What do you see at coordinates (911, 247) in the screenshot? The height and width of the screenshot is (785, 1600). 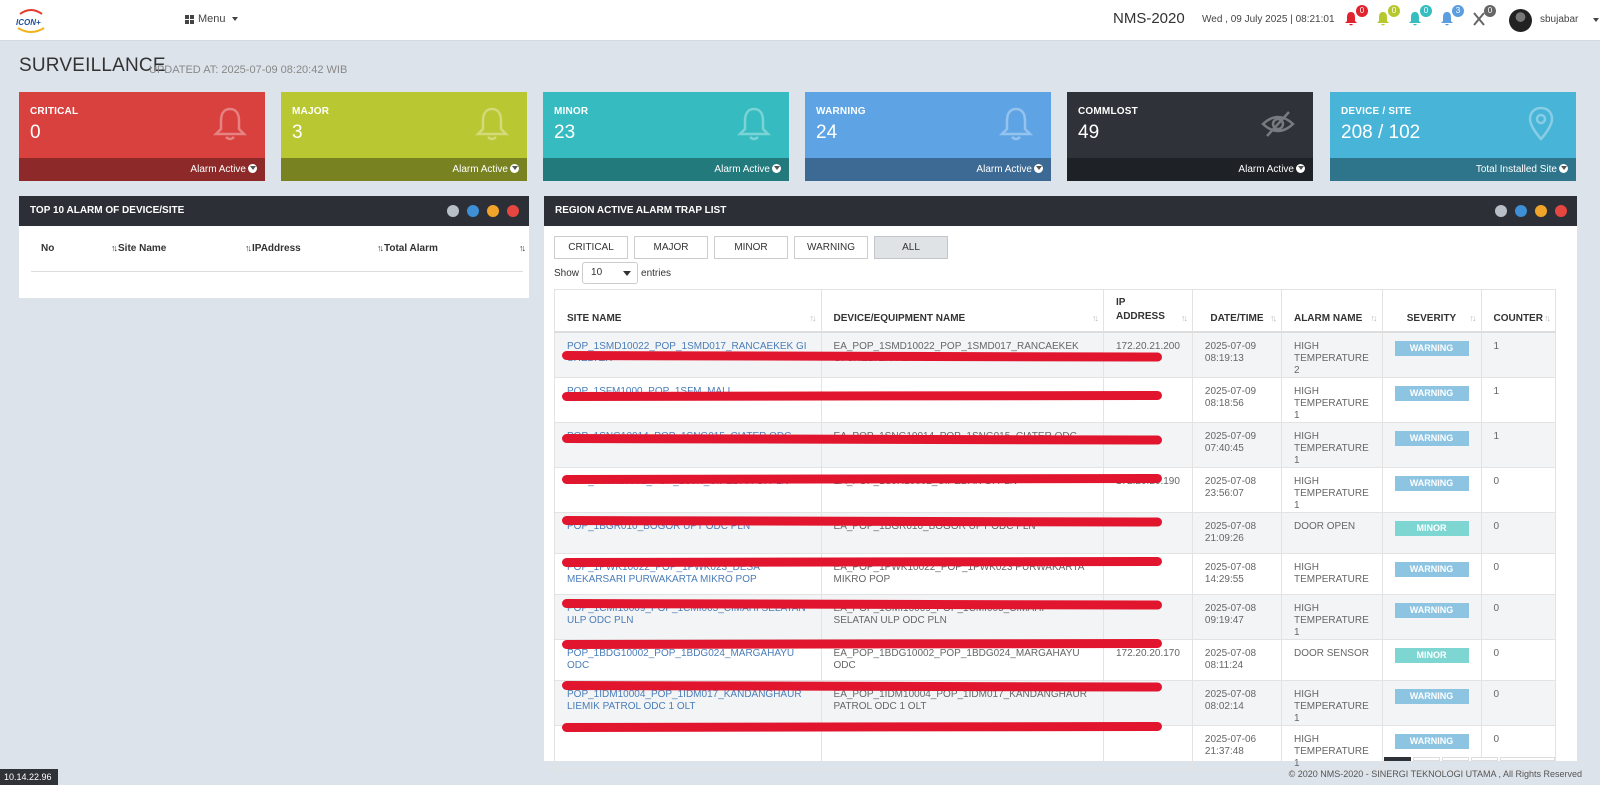 I see `filter-all-button: ALL` at bounding box center [911, 247].